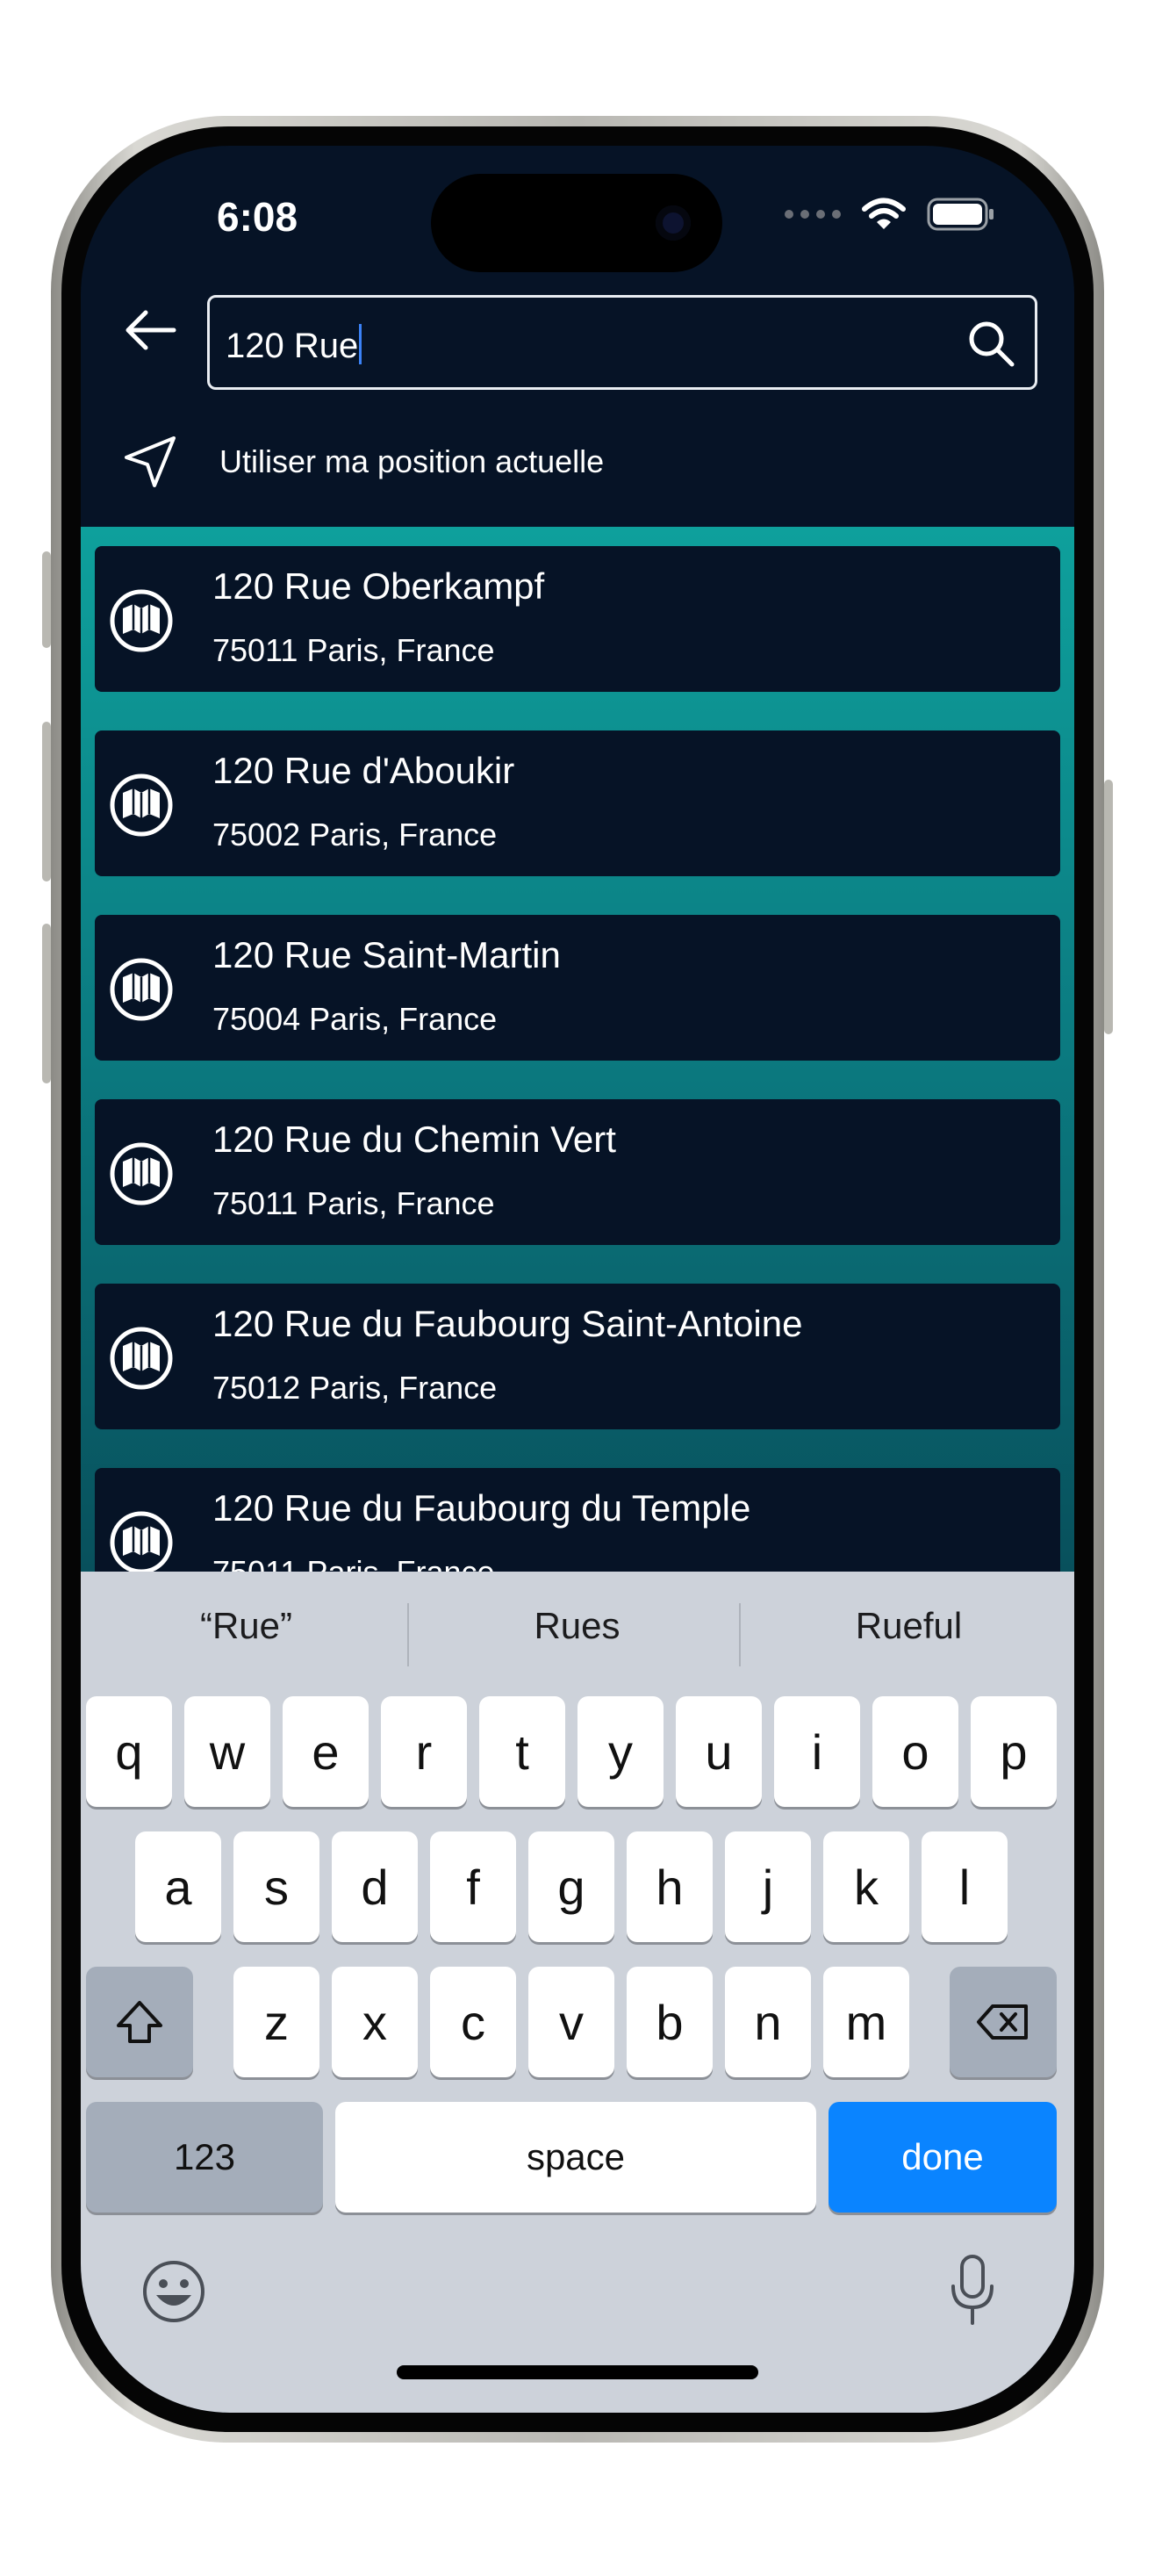 The image size is (1155, 2576). What do you see at coordinates (204, 2157) in the screenshot?
I see `numbers-key: 123` at bounding box center [204, 2157].